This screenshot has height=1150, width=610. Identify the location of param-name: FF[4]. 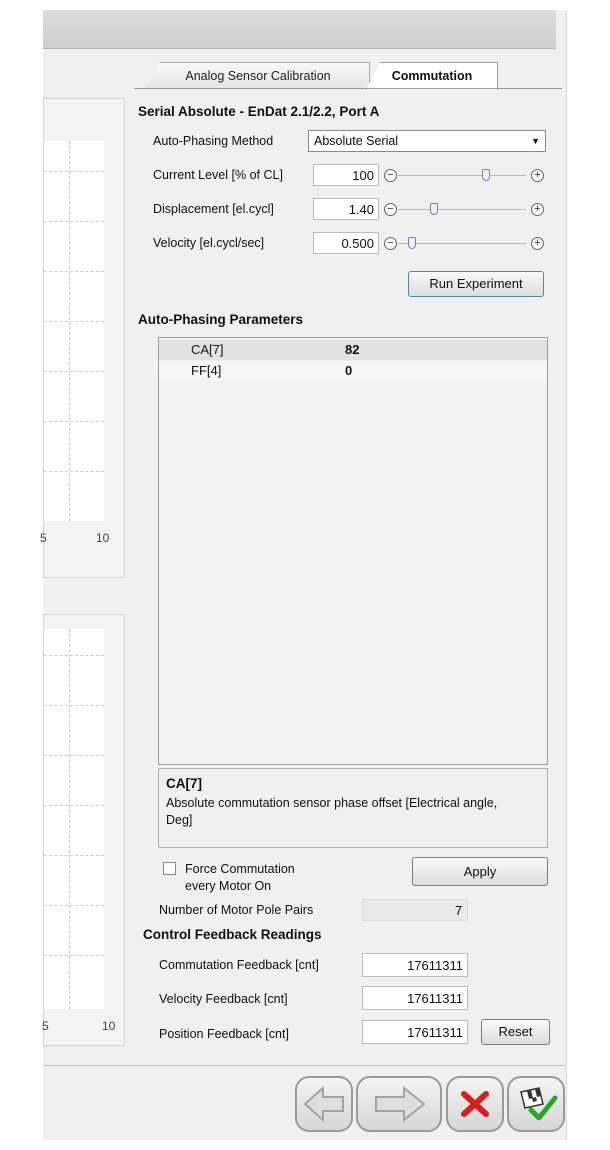
(206, 370).